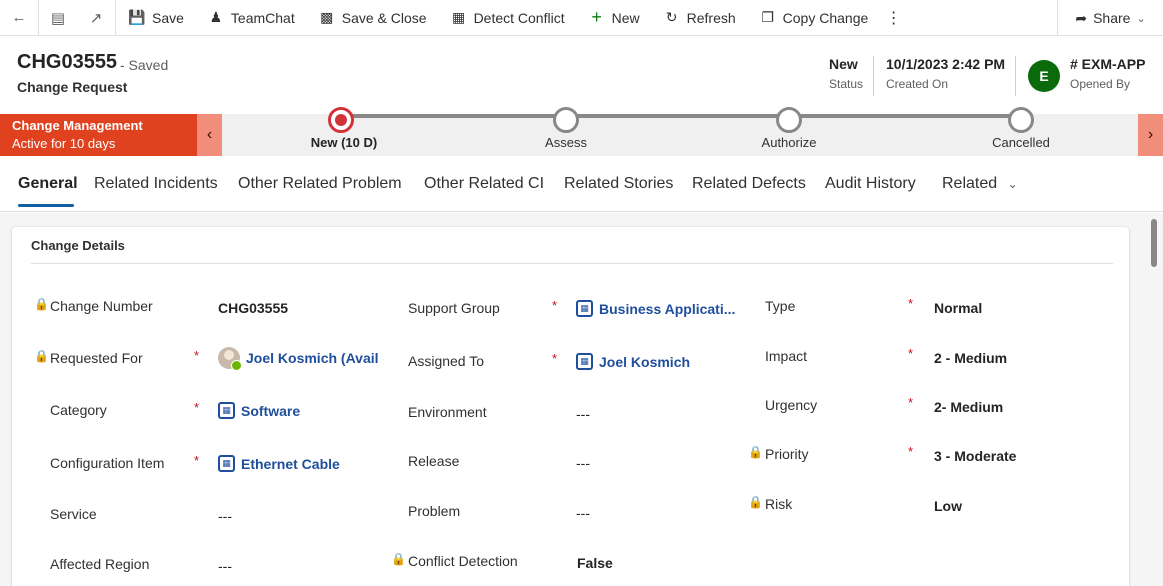 The height and width of the screenshot is (586, 1163). I want to click on category-label: Category, so click(78, 410).